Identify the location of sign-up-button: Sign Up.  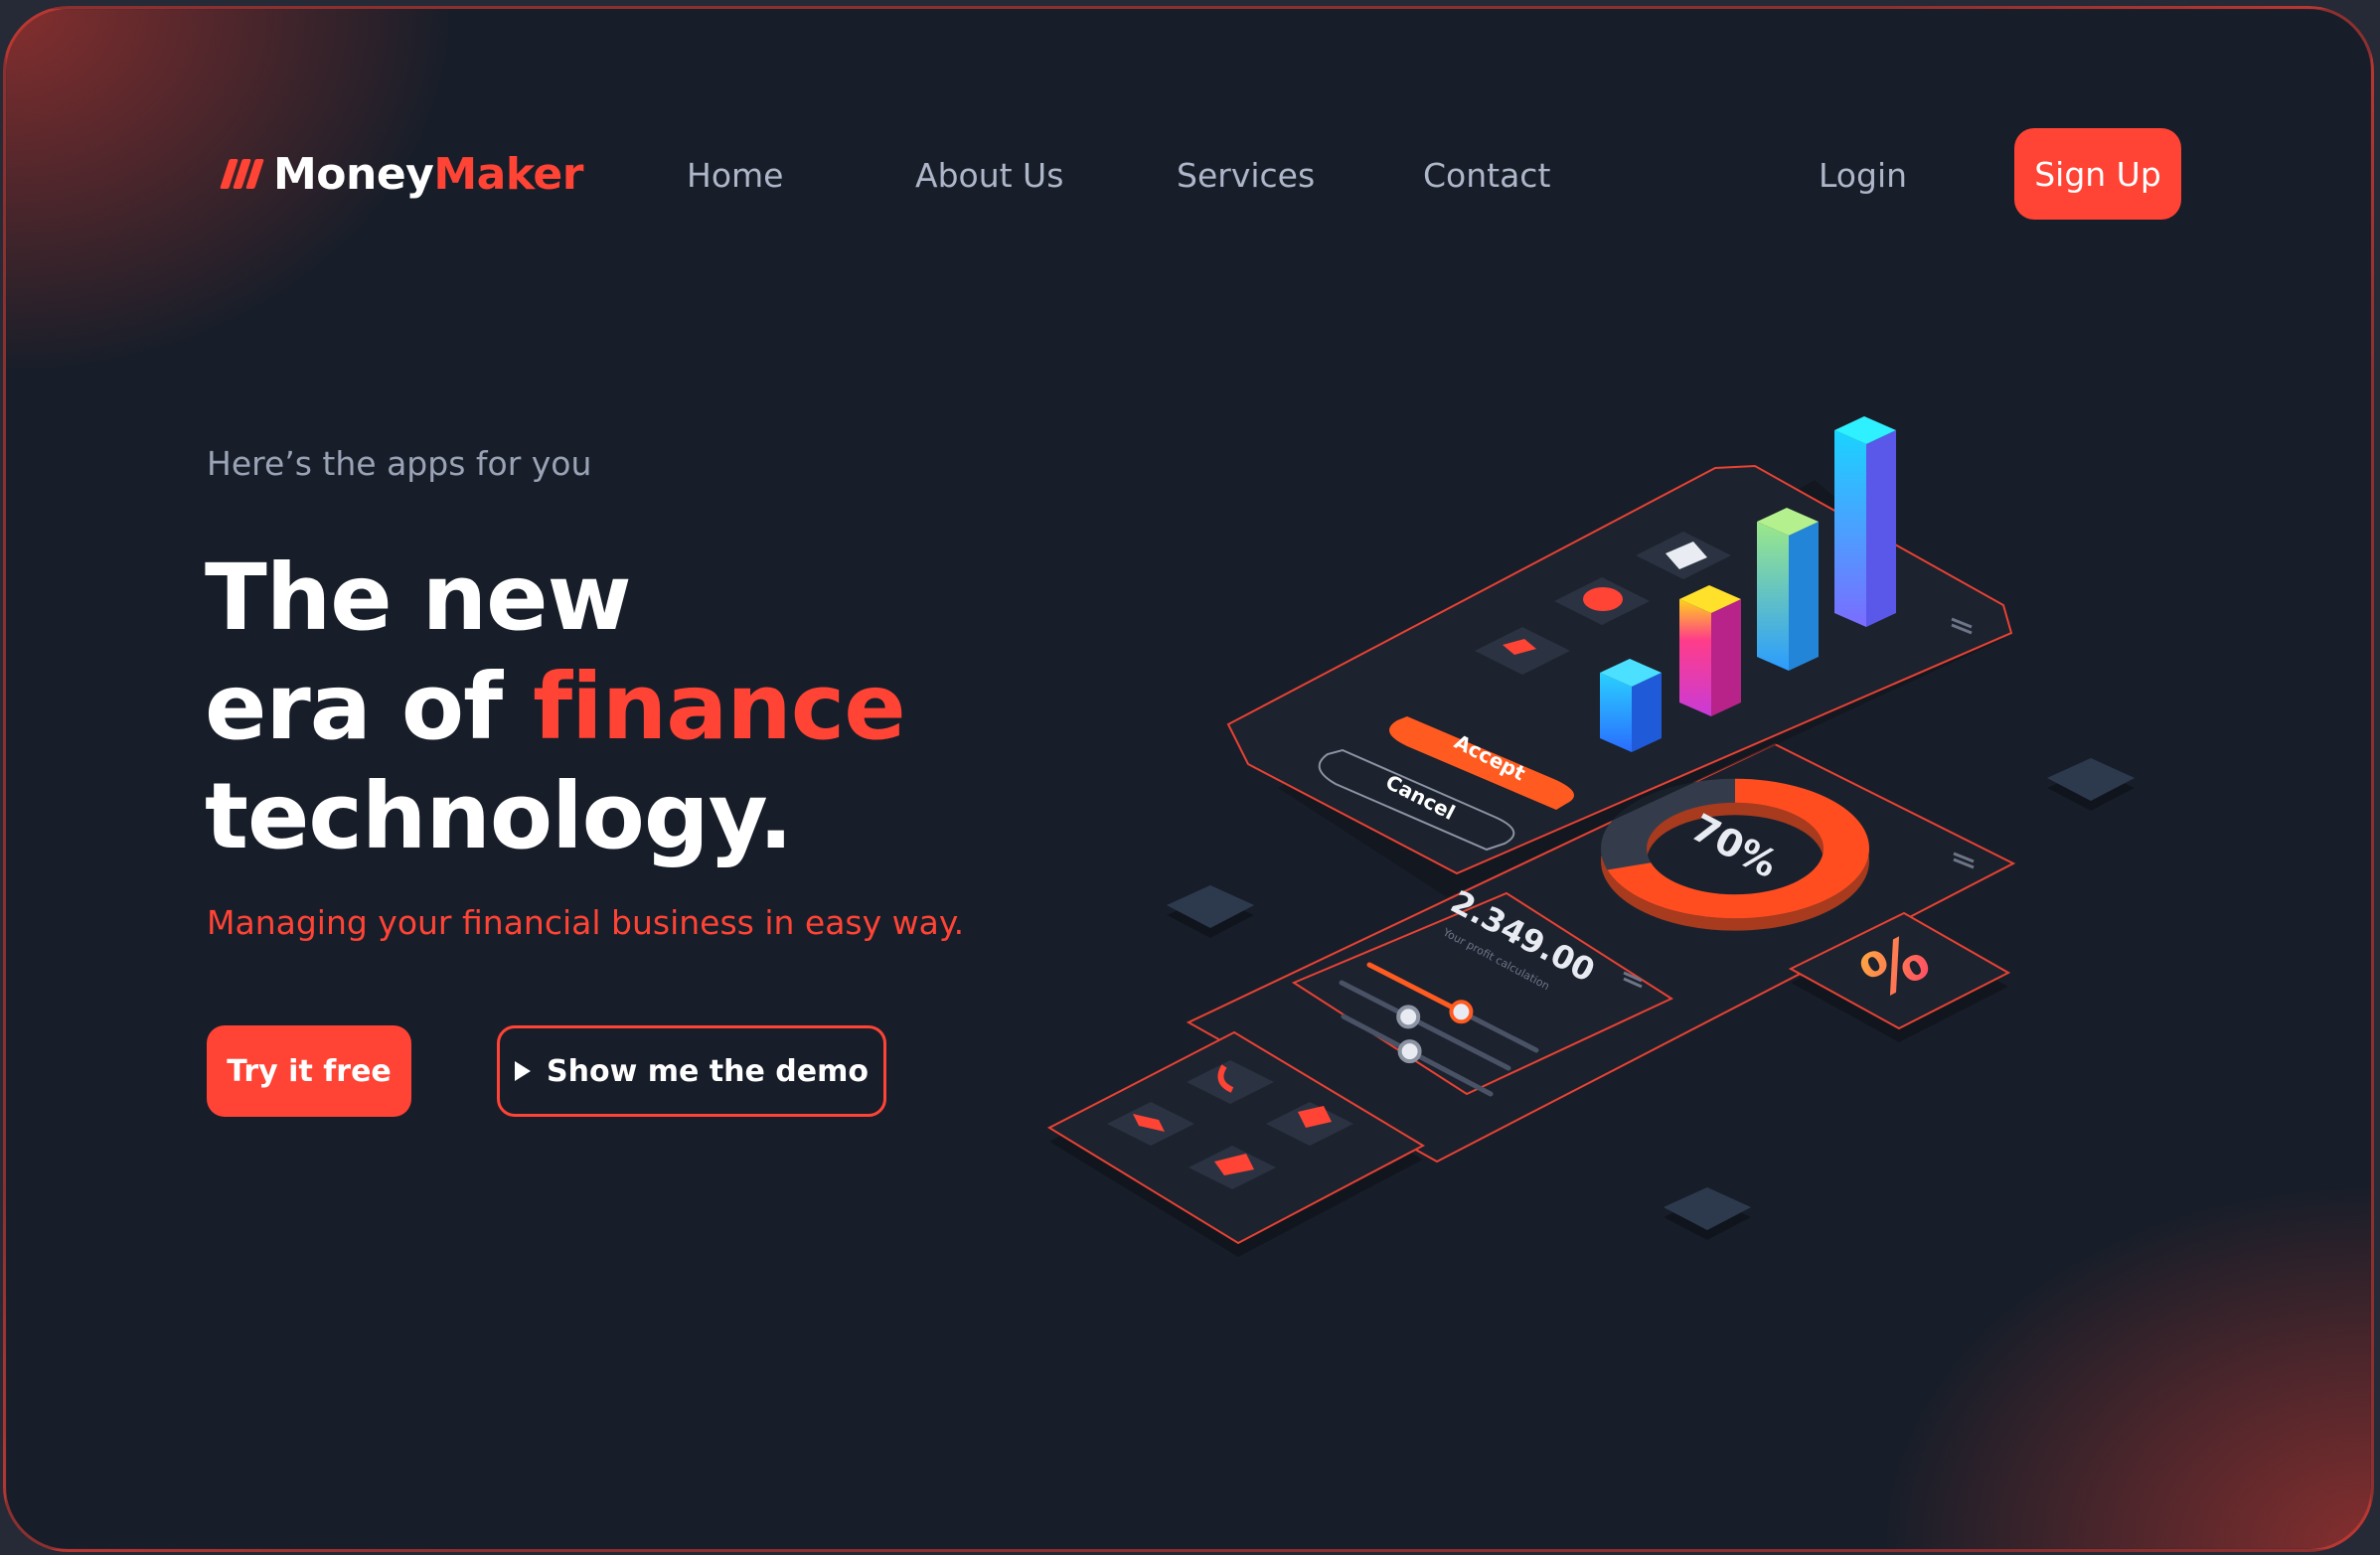
(2097, 174).